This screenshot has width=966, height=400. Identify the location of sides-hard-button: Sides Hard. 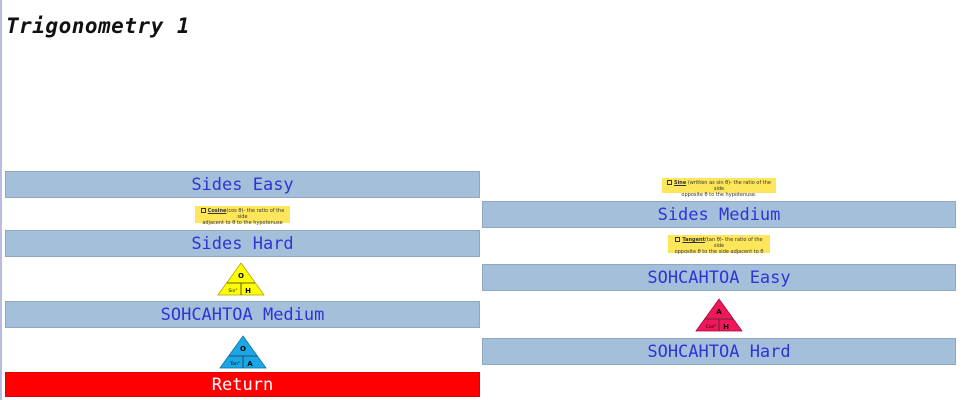
(242, 243).